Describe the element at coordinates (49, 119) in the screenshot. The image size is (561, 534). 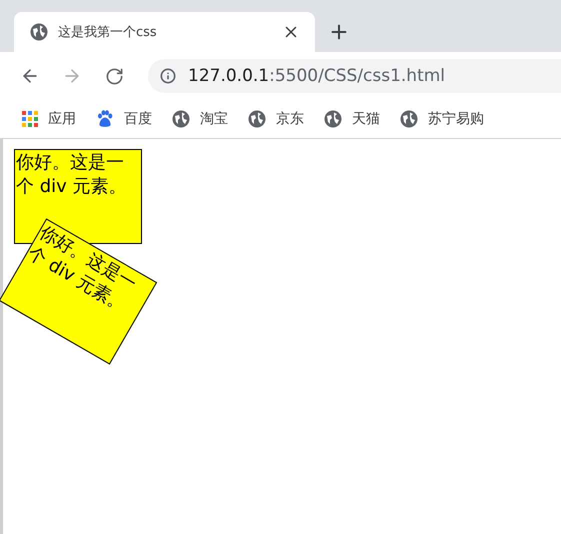
I see `bookmark-link: 应用` at that location.